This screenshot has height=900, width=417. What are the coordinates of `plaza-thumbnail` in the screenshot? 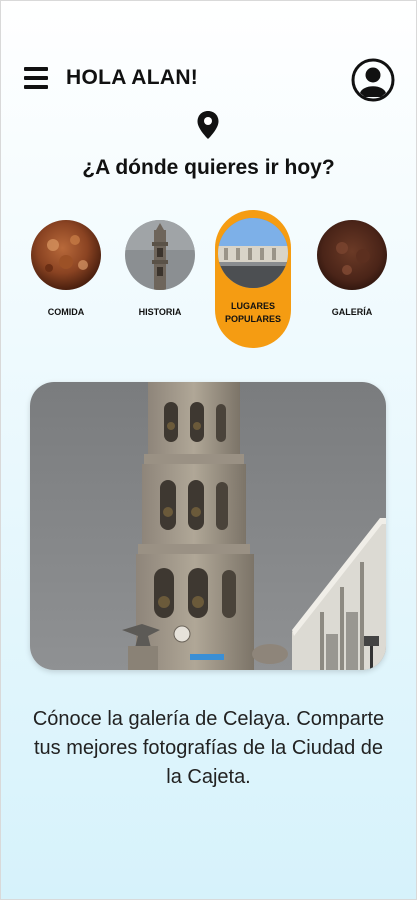 It's located at (253, 253).